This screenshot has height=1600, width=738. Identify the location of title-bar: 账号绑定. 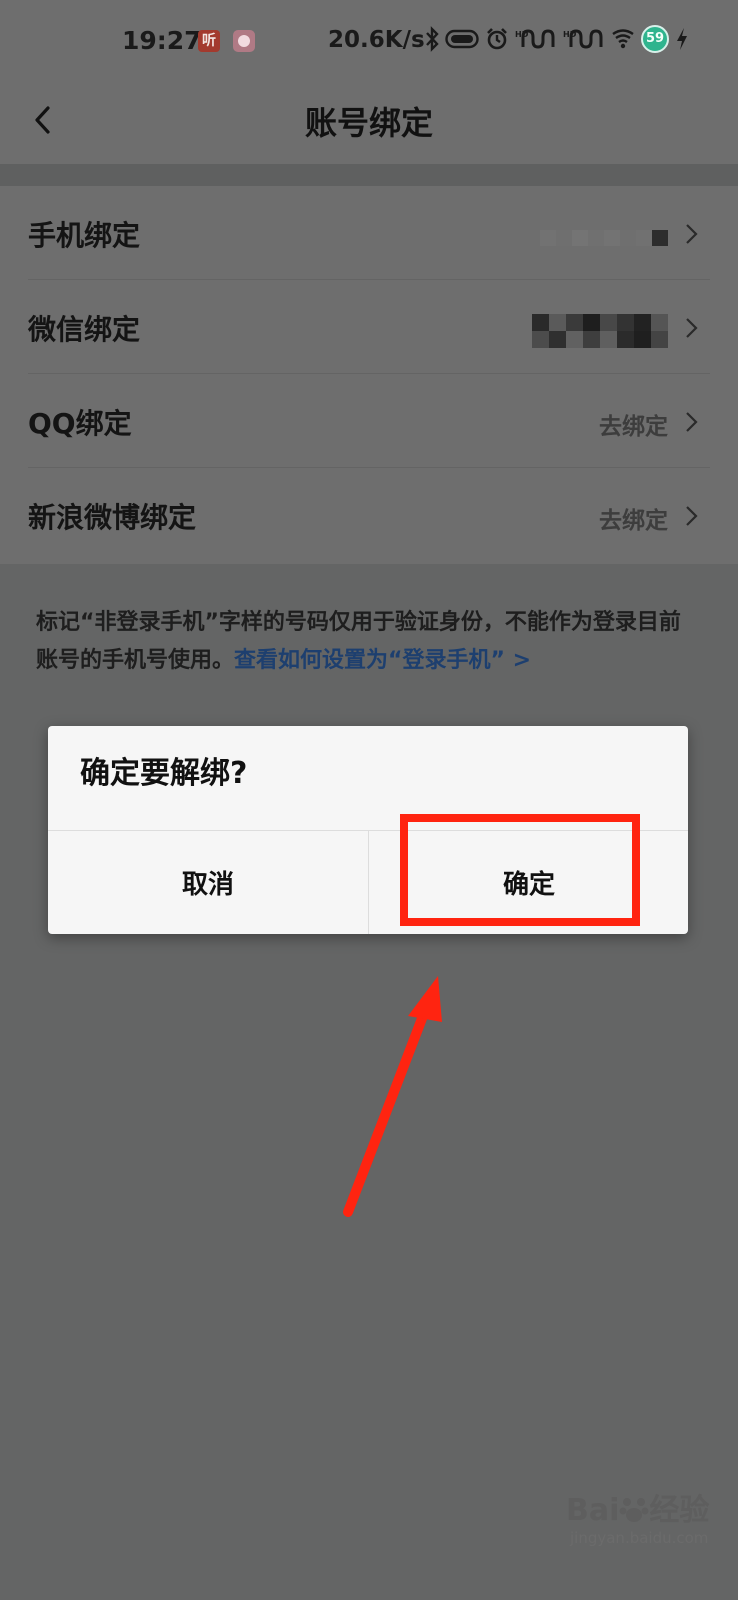
(369, 122).